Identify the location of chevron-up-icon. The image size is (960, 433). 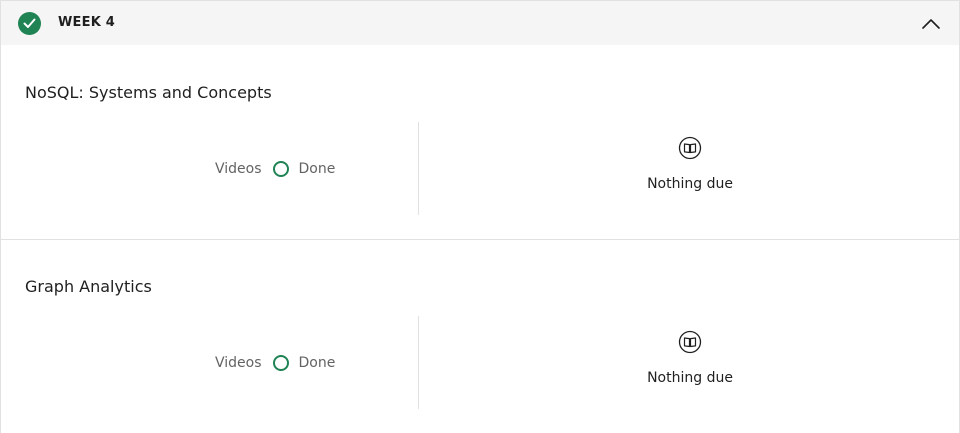
(931, 23).